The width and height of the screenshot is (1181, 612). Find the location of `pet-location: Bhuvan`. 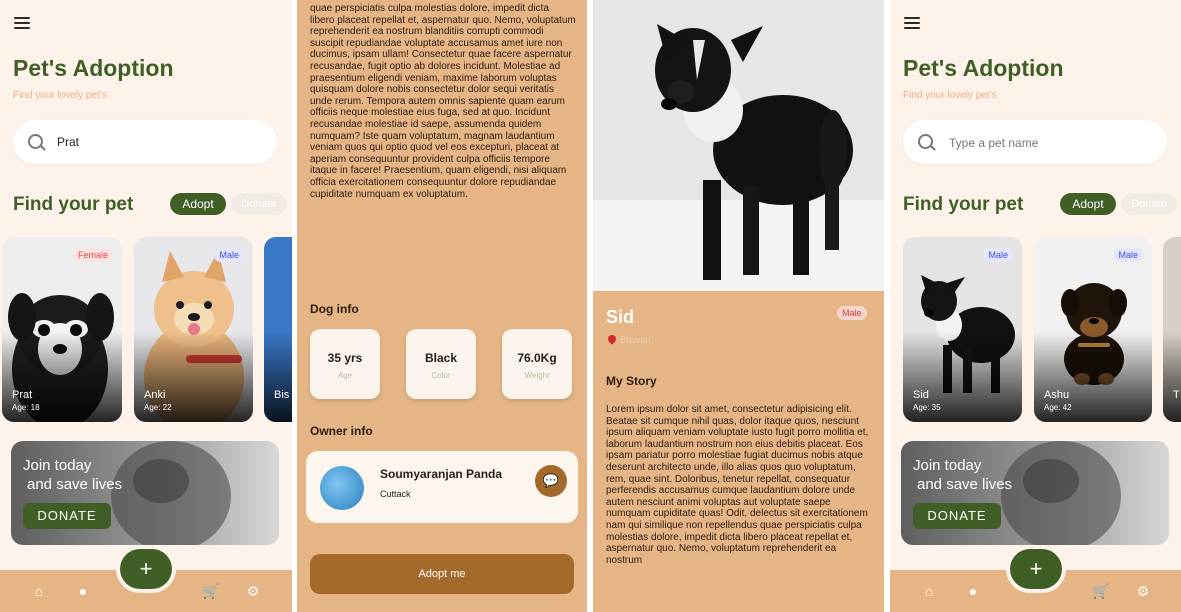

pet-location: Bhuvan is located at coordinates (635, 340).